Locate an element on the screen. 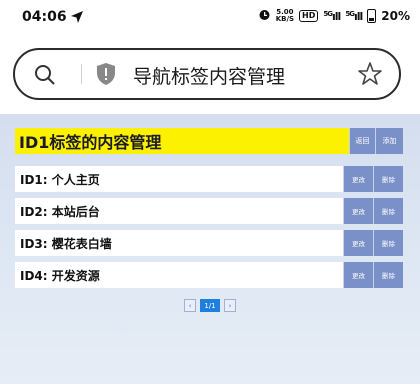 The image size is (420, 384). address-bar: 导航标签内容管理 is located at coordinates (207, 74).